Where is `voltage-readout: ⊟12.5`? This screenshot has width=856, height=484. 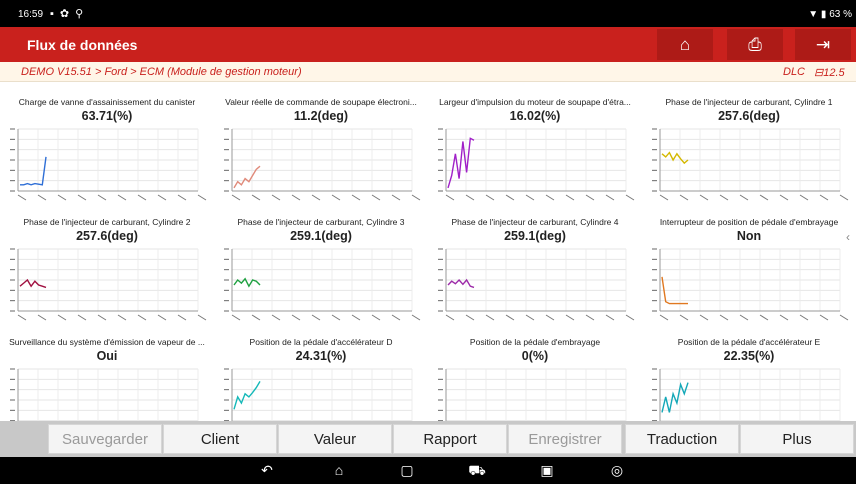
voltage-readout: ⊟12.5 is located at coordinates (829, 72).